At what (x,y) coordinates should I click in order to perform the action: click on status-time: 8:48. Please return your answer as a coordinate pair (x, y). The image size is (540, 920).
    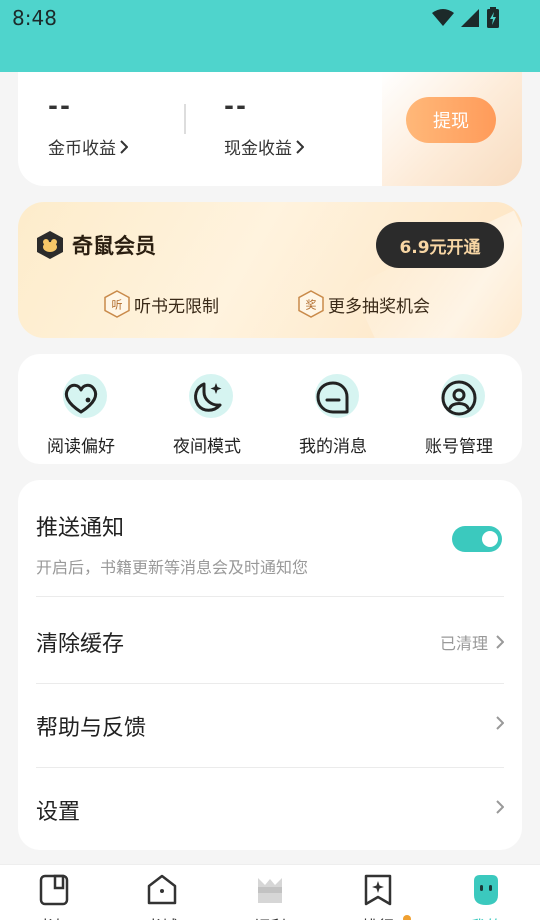
    Looking at the image, I should click on (34, 18).